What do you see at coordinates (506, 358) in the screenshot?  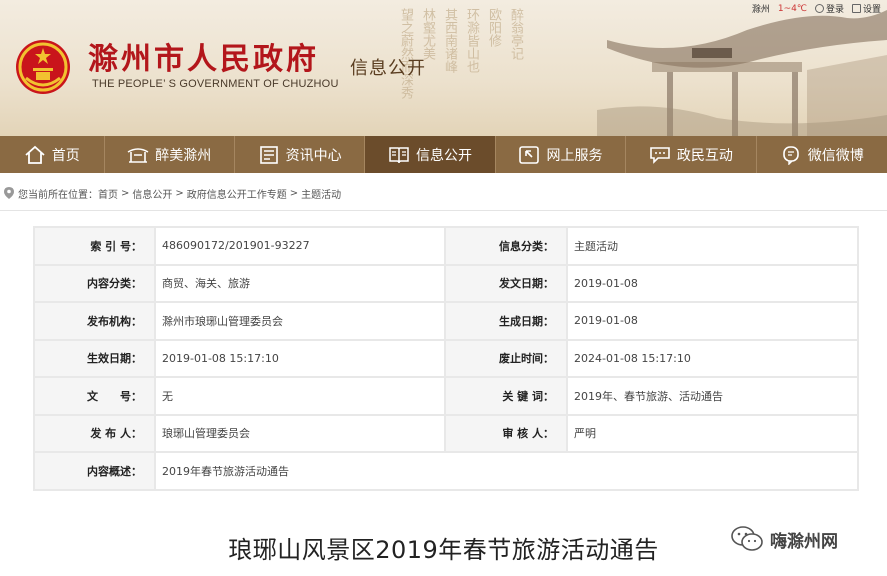 I see `field-label: 废止时间：` at bounding box center [506, 358].